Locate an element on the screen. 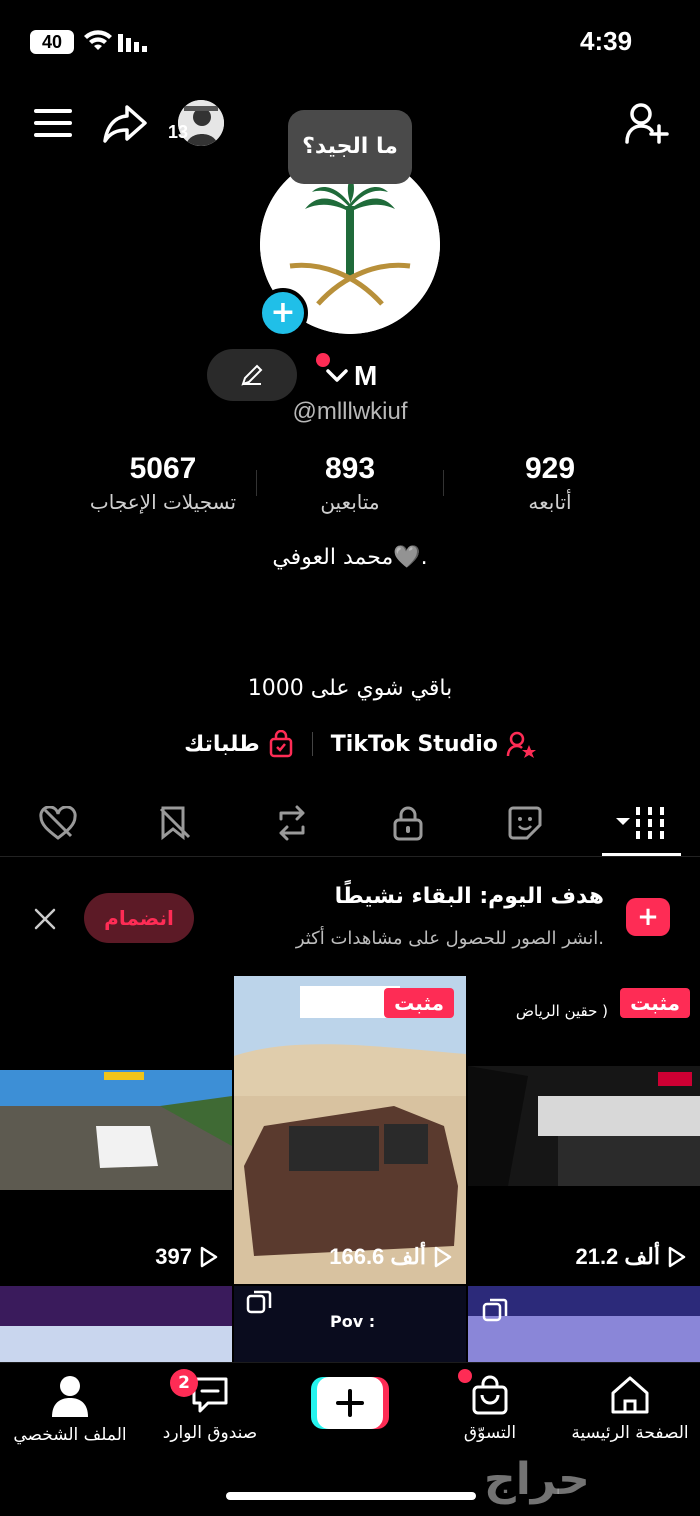 This screenshot has height=1516, width=700. inbox-badge: 2 is located at coordinates (184, 1383).